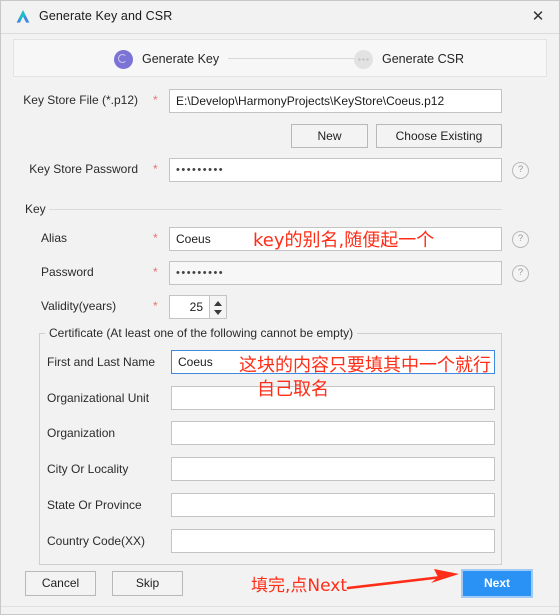 The image size is (560, 615). I want to click on chevron-down-icon, so click(218, 312).